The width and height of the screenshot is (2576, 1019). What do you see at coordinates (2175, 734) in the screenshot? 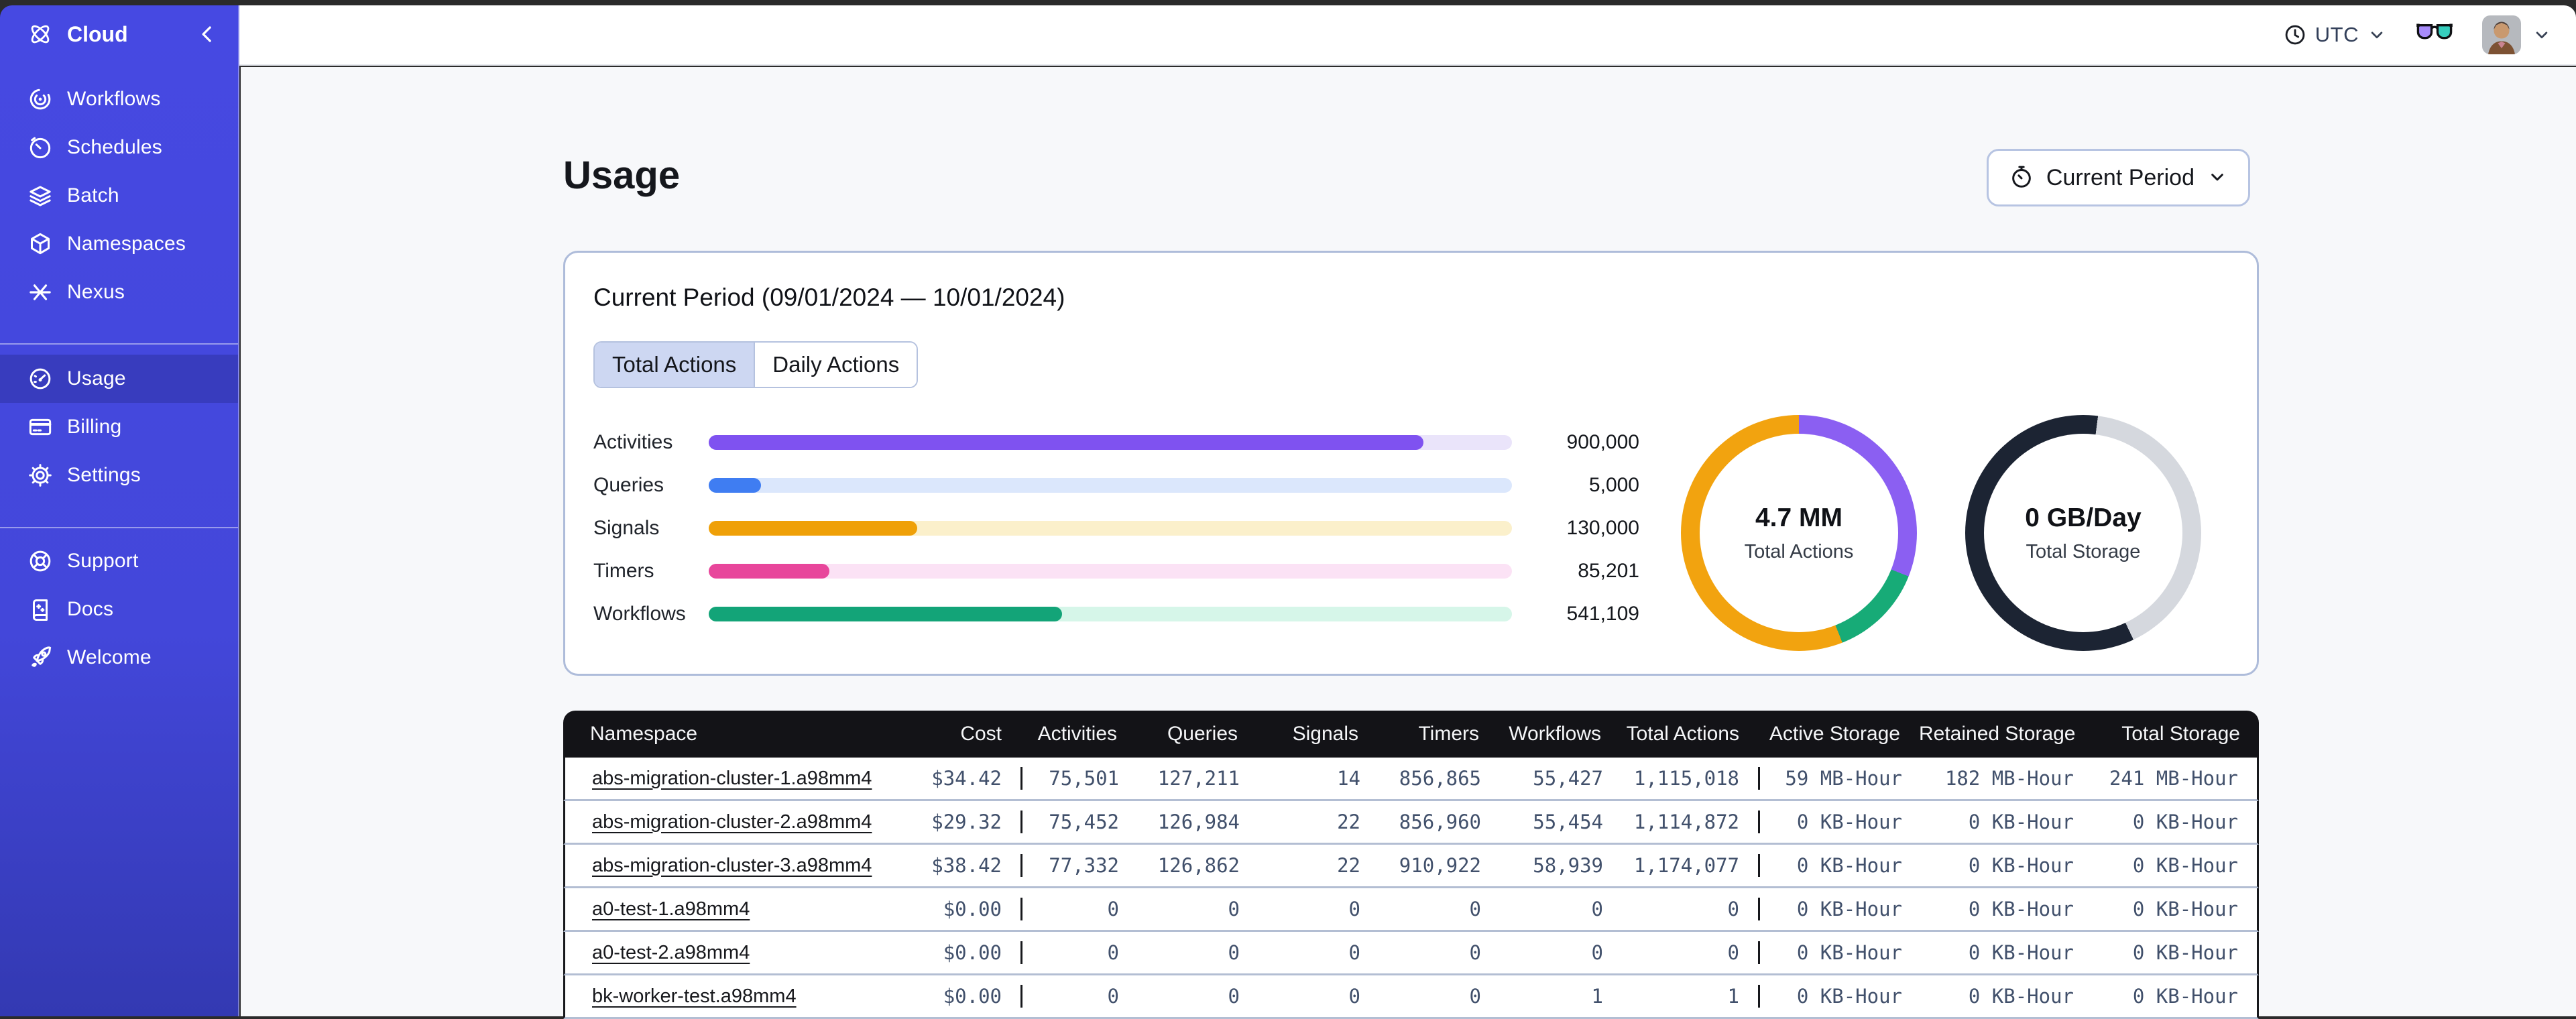
I see `column-header: Total Storage` at bounding box center [2175, 734].